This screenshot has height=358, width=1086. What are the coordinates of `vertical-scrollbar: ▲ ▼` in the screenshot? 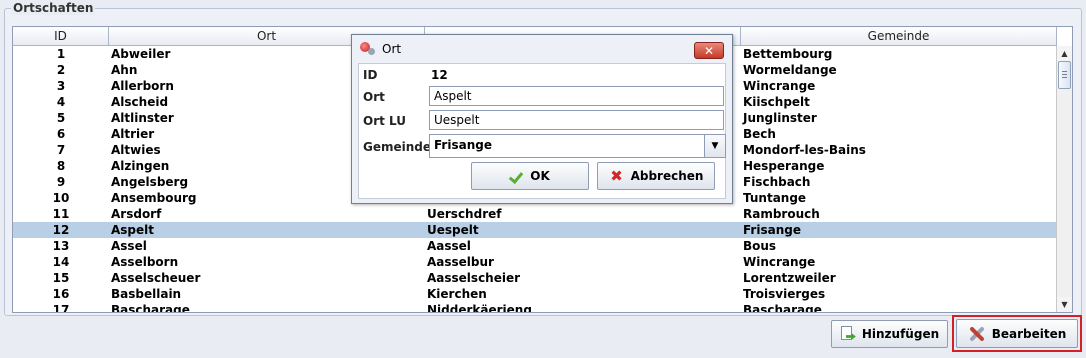 It's located at (1064, 179).